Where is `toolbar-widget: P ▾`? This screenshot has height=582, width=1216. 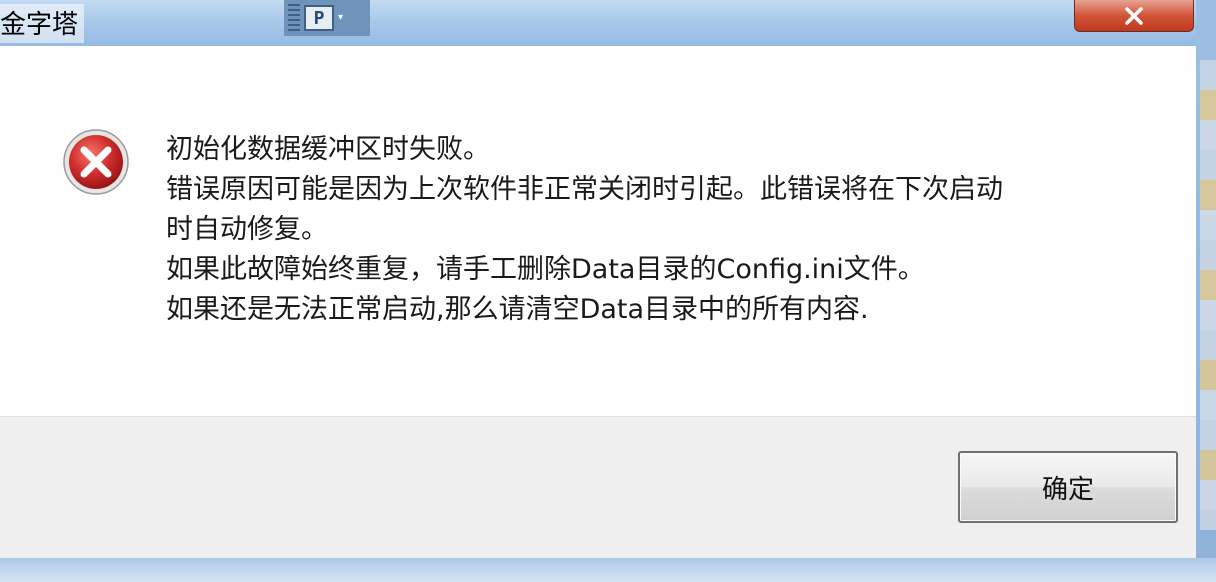
toolbar-widget: P ▾ is located at coordinates (327, 18).